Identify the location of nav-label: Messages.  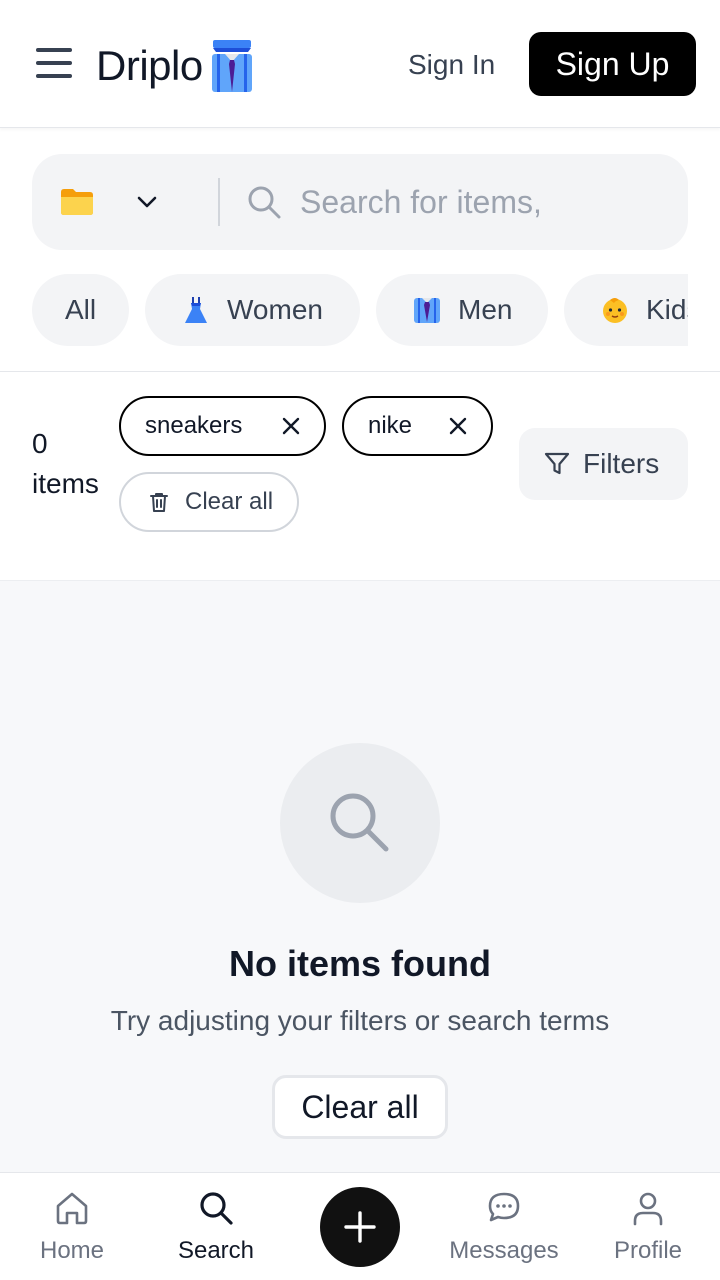
(504, 1250).